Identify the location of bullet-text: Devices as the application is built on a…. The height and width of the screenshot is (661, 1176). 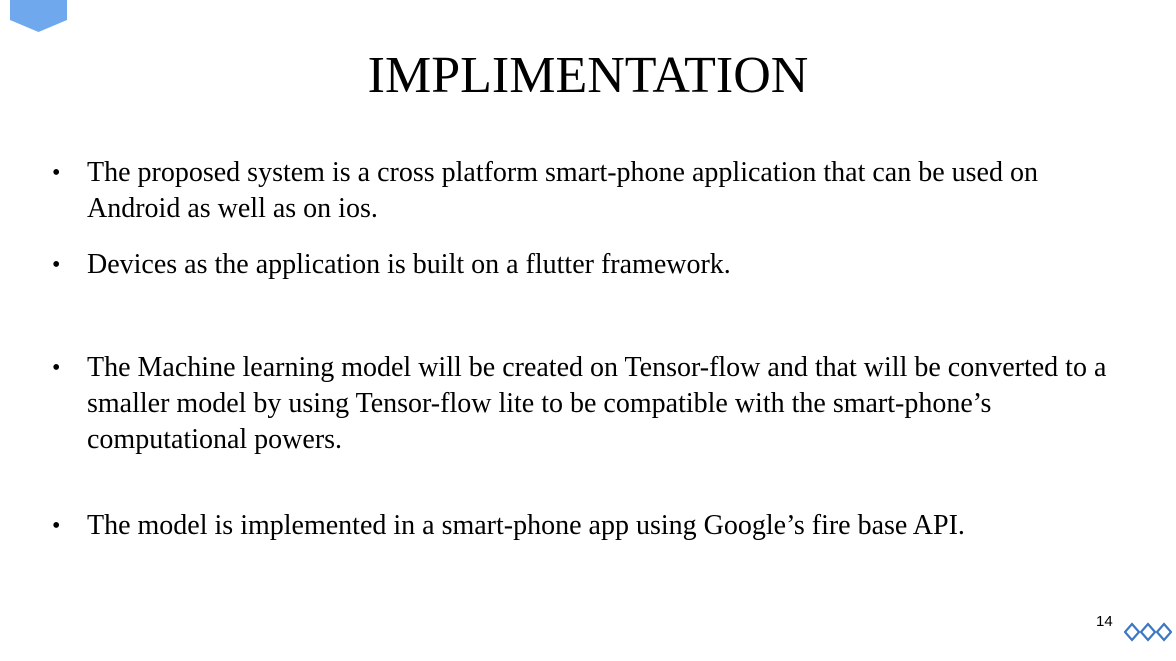
(409, 264).